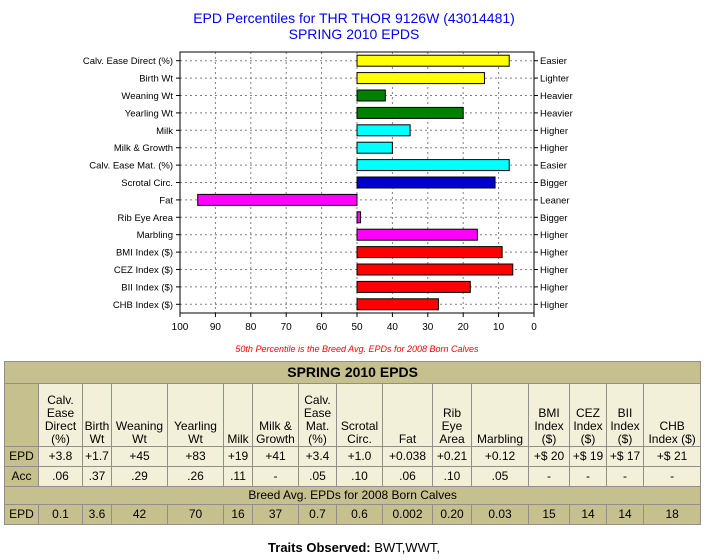 The height and width of the screenshot is (560, 708). Describe the element at coordinates (672, 514) in the screenshot. I see `breed-avg-cell: 18` at that location.